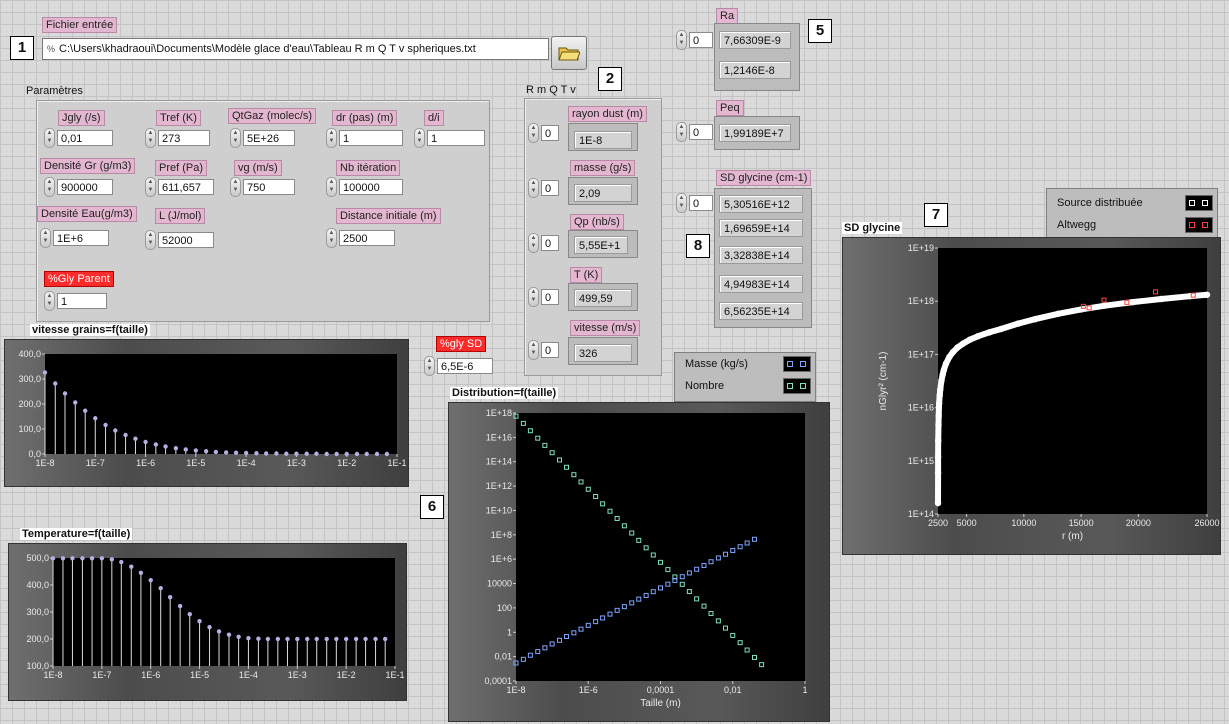  I want to click on peq-value: 1,99189E+7, so click(755, 133).